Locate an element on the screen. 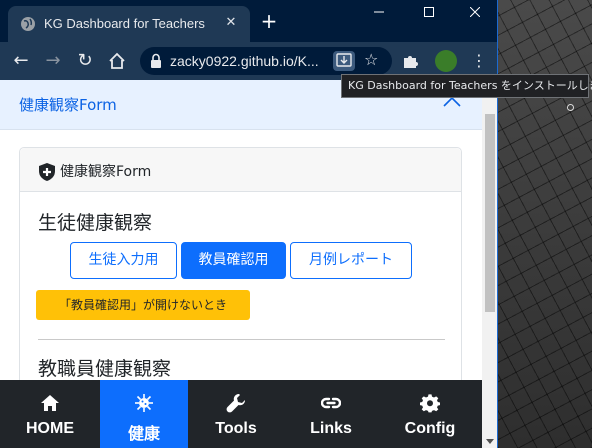  monthly-report-button: 月例レポート is located at coordinates (351, 260).